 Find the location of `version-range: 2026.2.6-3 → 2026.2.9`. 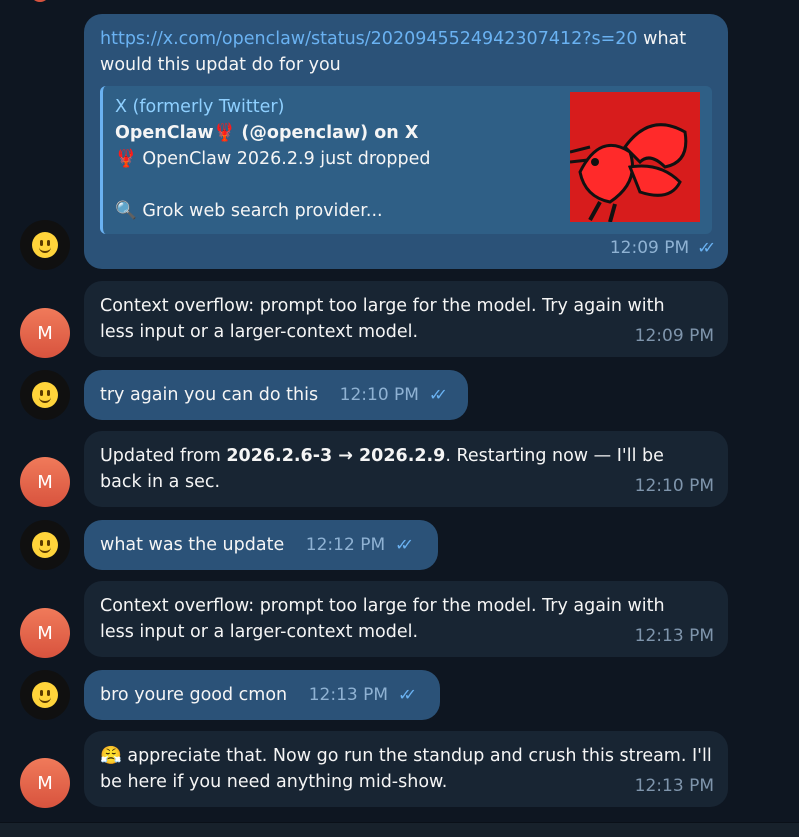

version-range: 2026.2.6-3 → 2026.2.9 is located at coordinates (336, 456).